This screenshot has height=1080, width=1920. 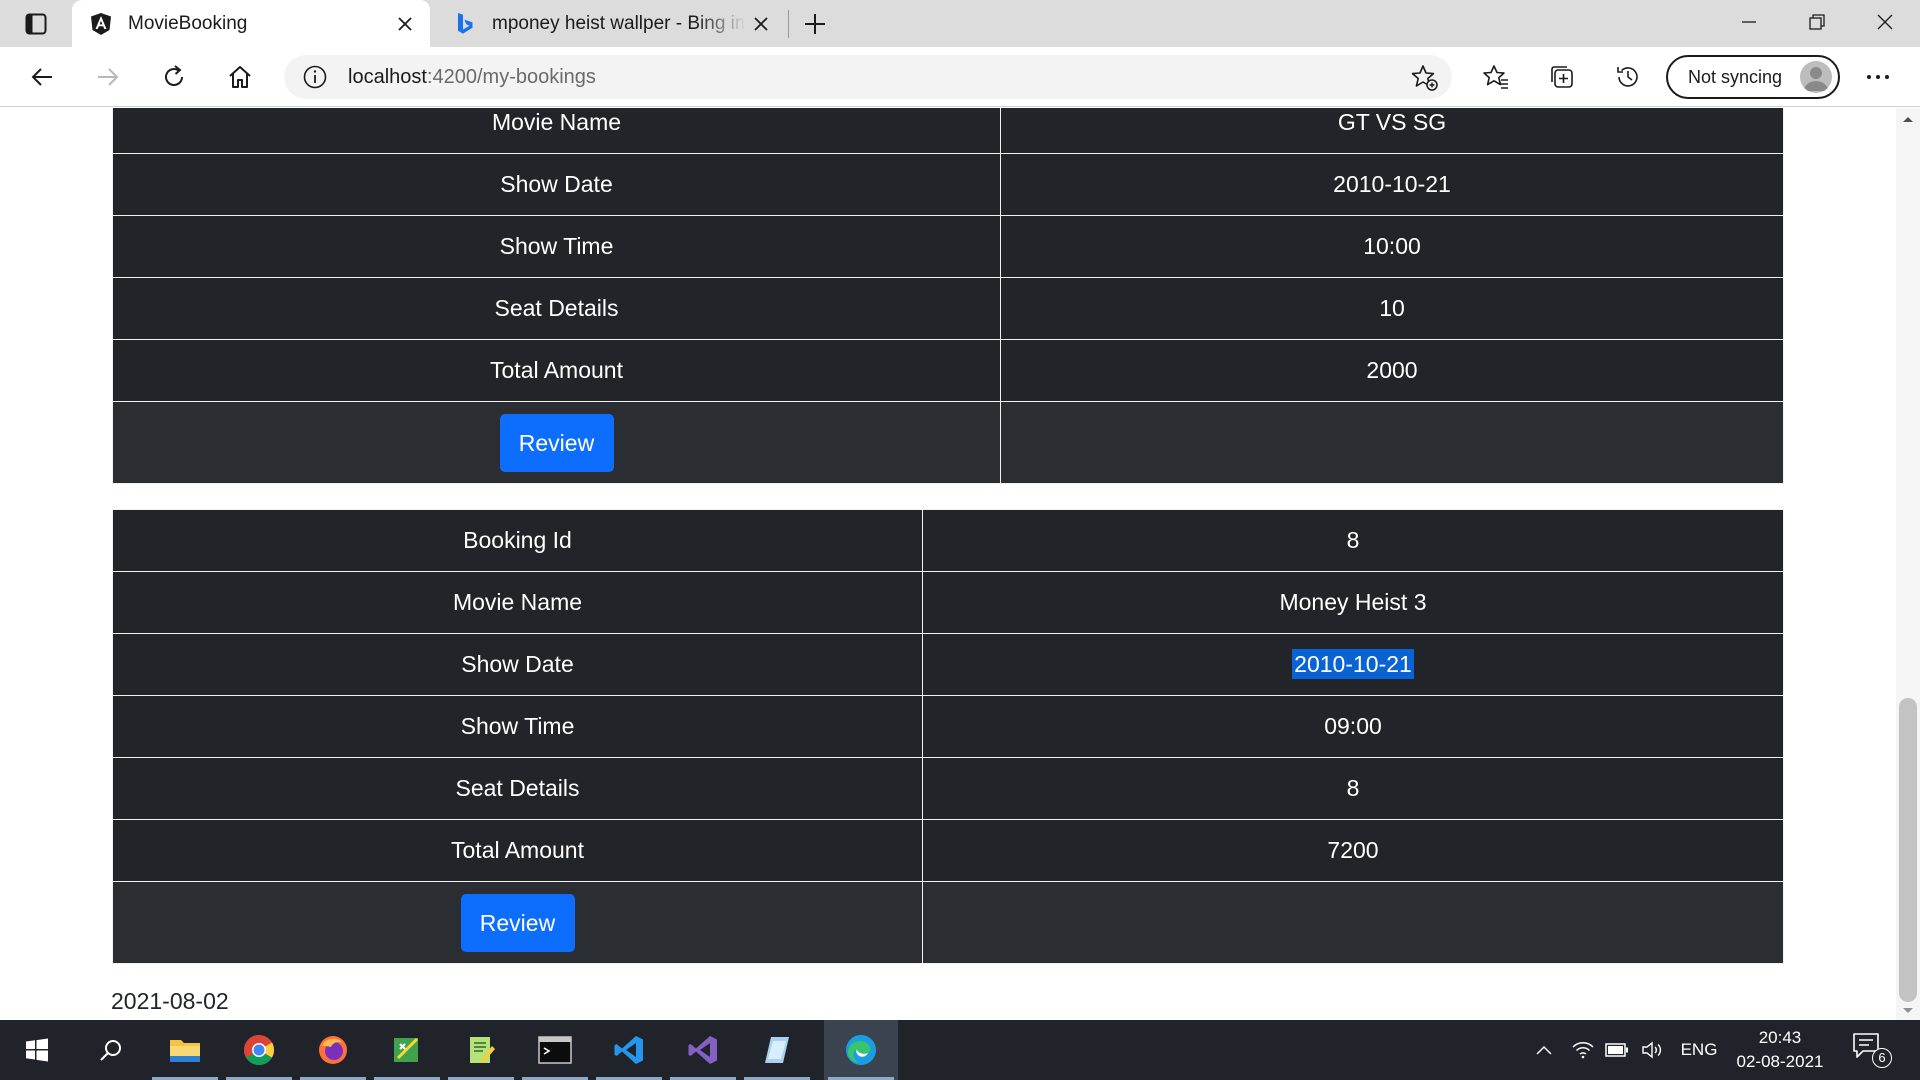 What do you see at coordinates (960, 1050) in the screenshot?
I see `windows-taskbar: ENG 20:43 02-08-2021 6` at bounding box center [960, 1050].